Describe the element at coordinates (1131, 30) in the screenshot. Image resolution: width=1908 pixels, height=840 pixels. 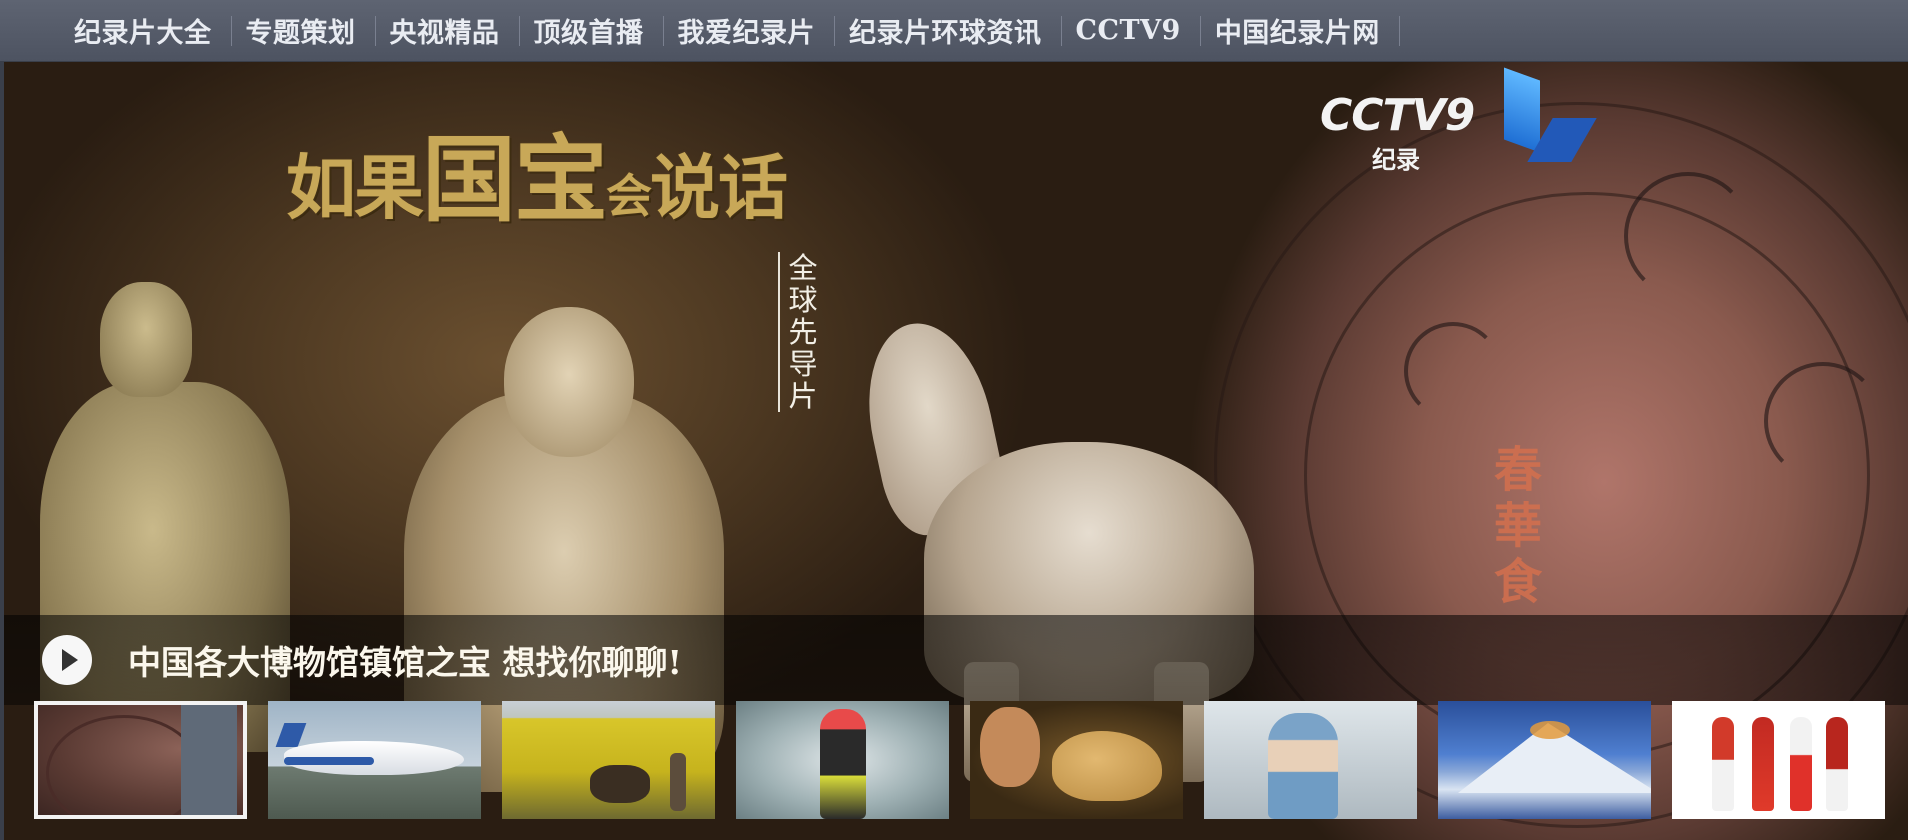
I see `nav-item-cctv9: CCTV9` at that location.